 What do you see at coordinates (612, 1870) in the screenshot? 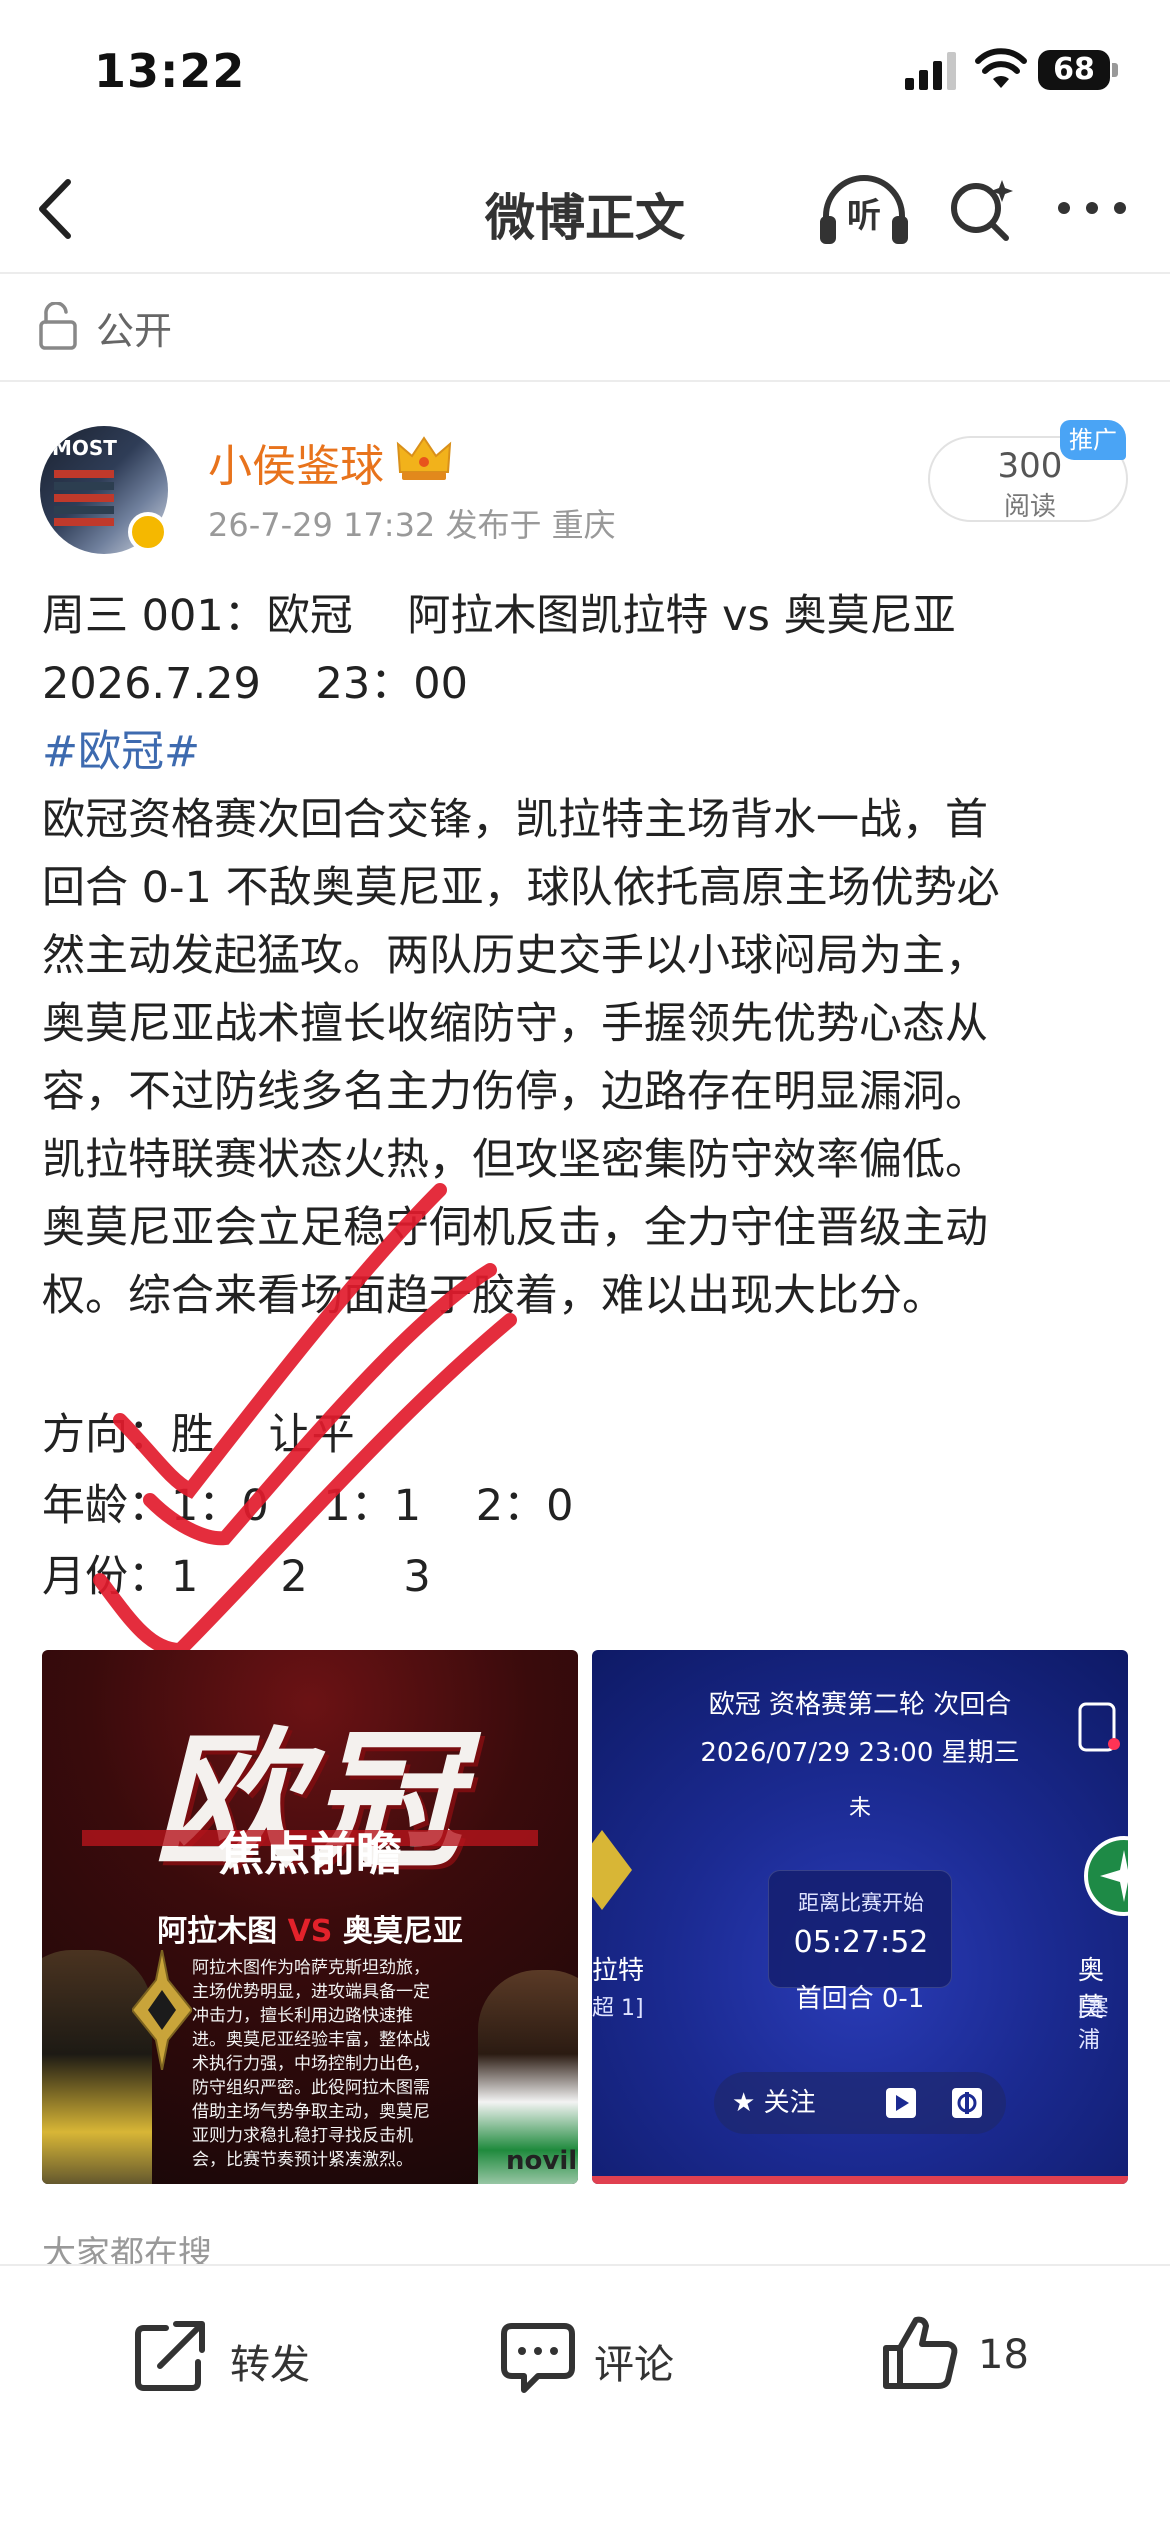
I see `kairat-badge-icon` at bounding box center [612, 1870].